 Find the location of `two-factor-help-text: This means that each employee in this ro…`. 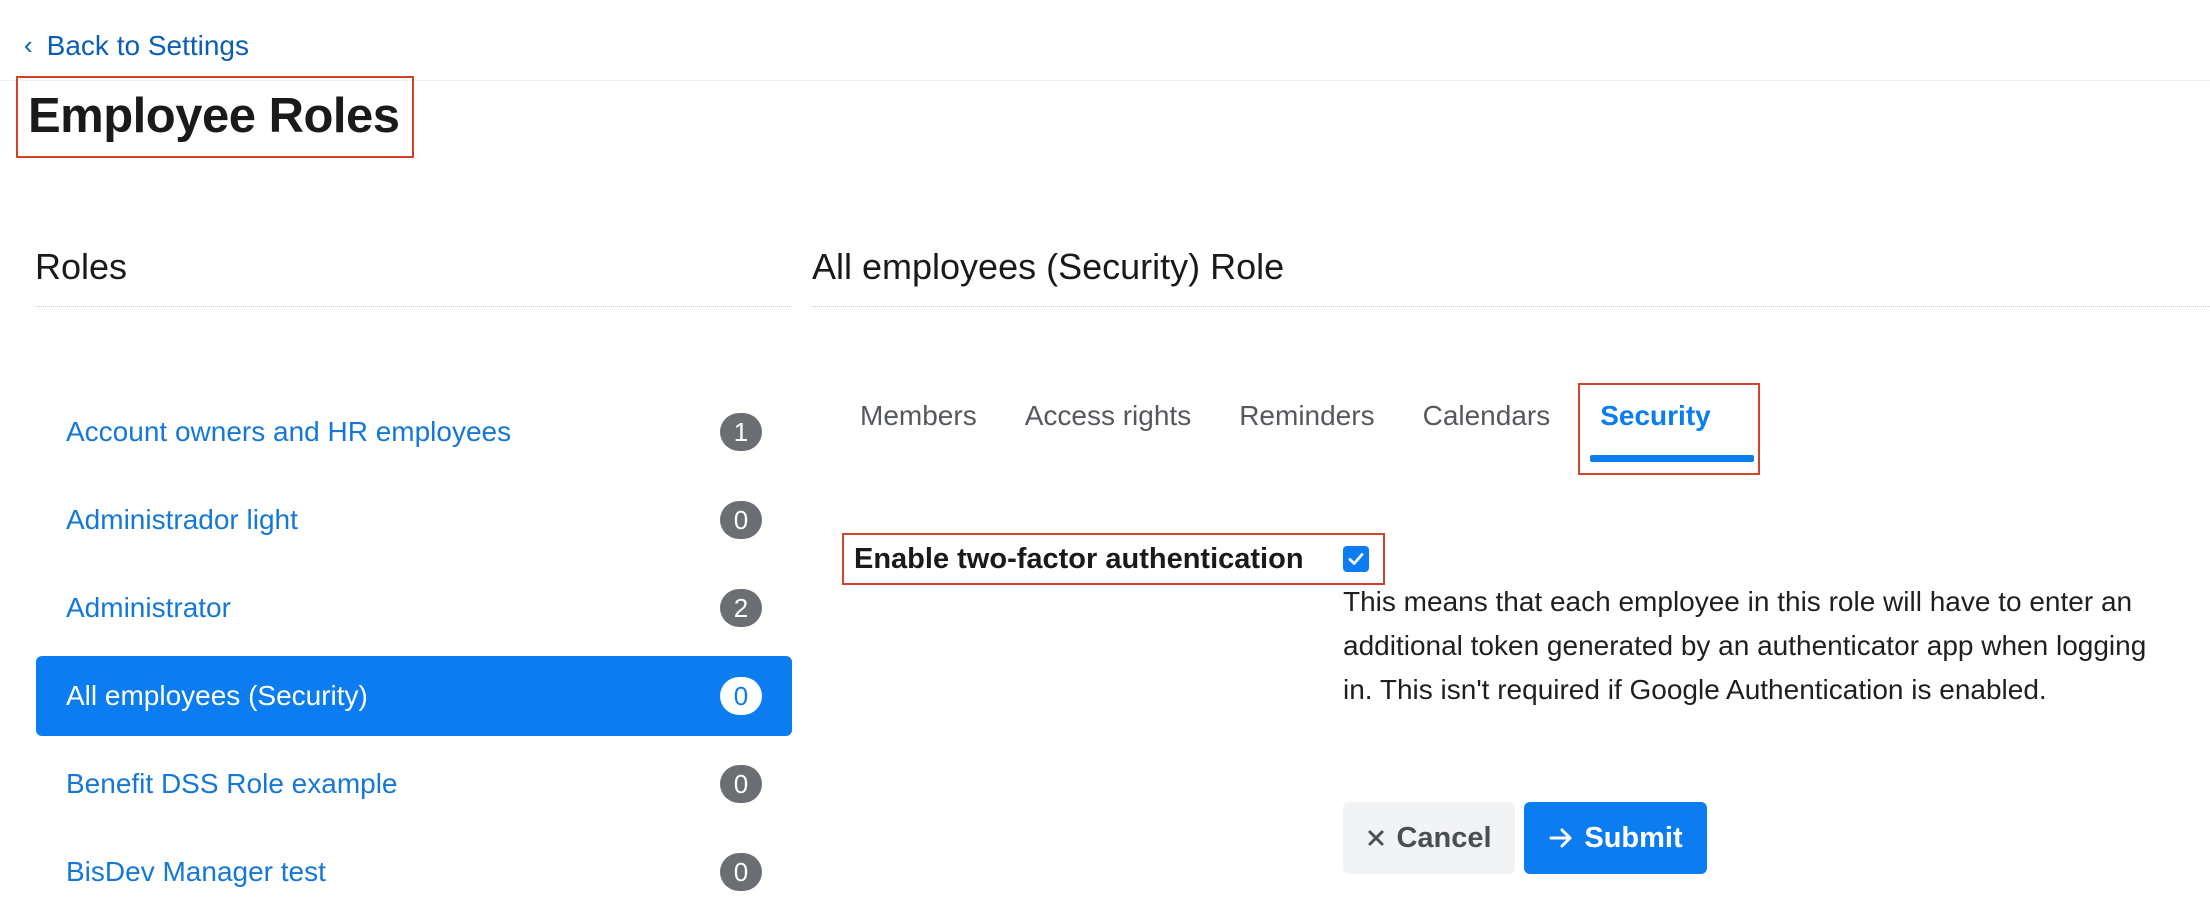

two-factor-help-text: This means that each employee in this ro… is located at coordinates (1745, 645).